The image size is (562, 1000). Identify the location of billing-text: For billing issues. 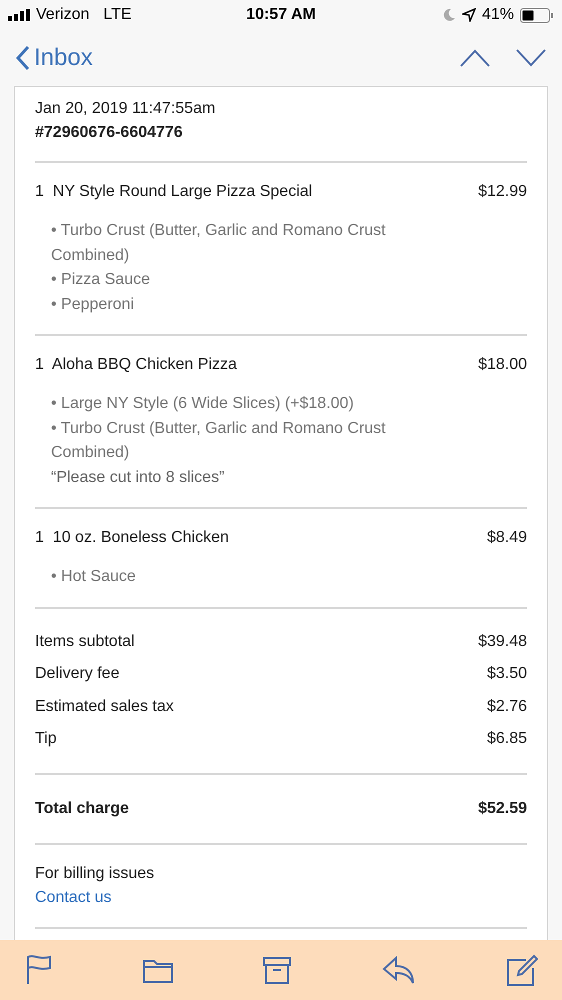
(95, 874).